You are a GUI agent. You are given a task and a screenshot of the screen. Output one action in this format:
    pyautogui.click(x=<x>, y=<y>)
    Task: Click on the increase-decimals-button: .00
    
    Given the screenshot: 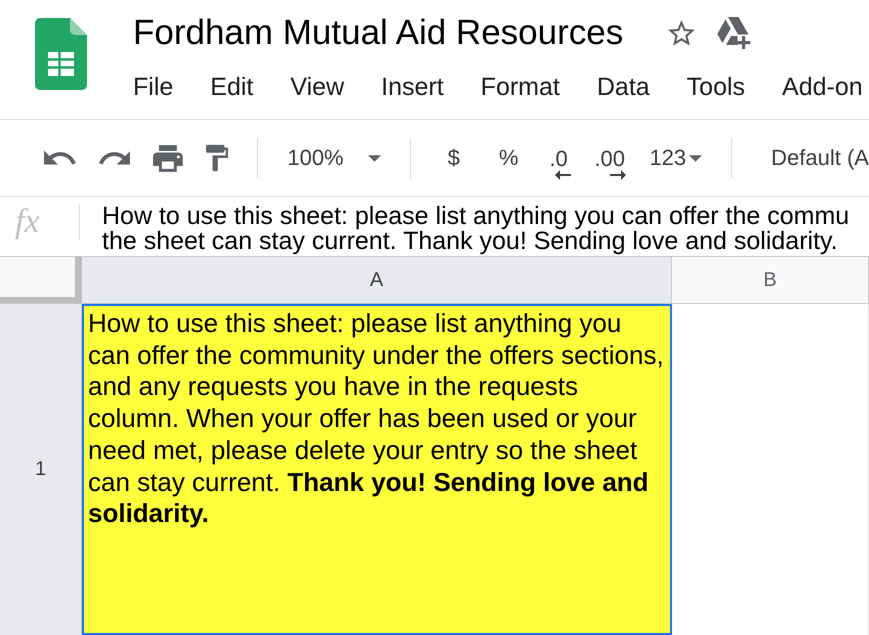 What is the action you would take?
    pyautogui.click(x=610, y=163)
    